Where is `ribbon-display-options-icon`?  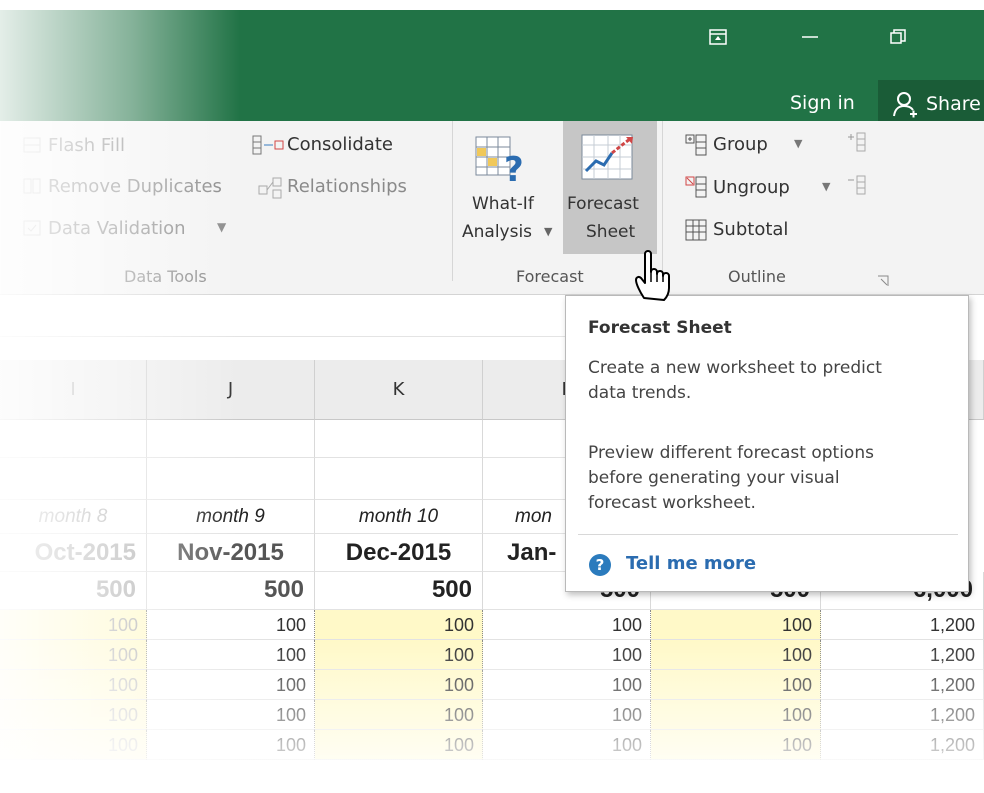
ribbon-display-options-icon is located at coordinates (718, 37).